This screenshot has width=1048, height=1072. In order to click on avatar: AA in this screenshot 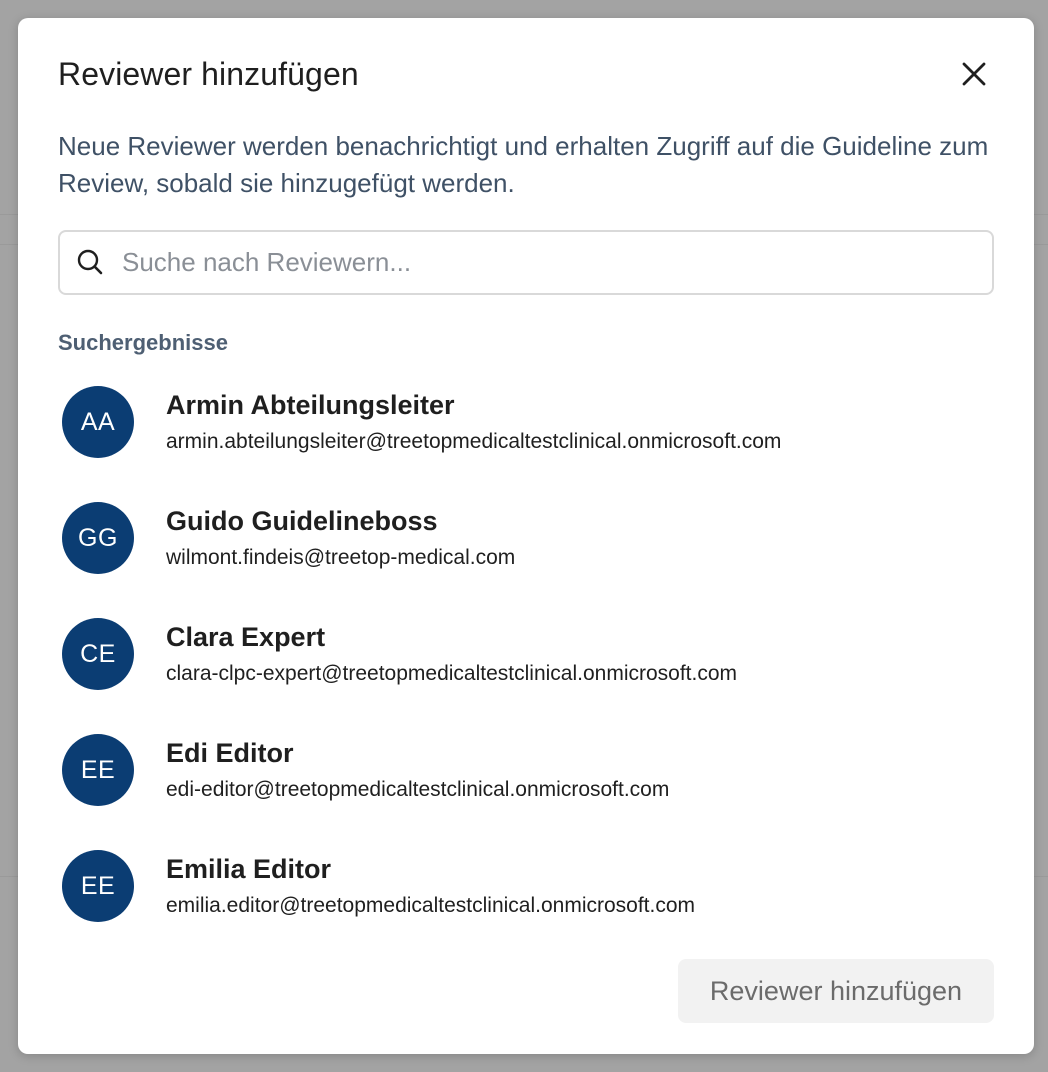, I will do `click(98, 422)`.